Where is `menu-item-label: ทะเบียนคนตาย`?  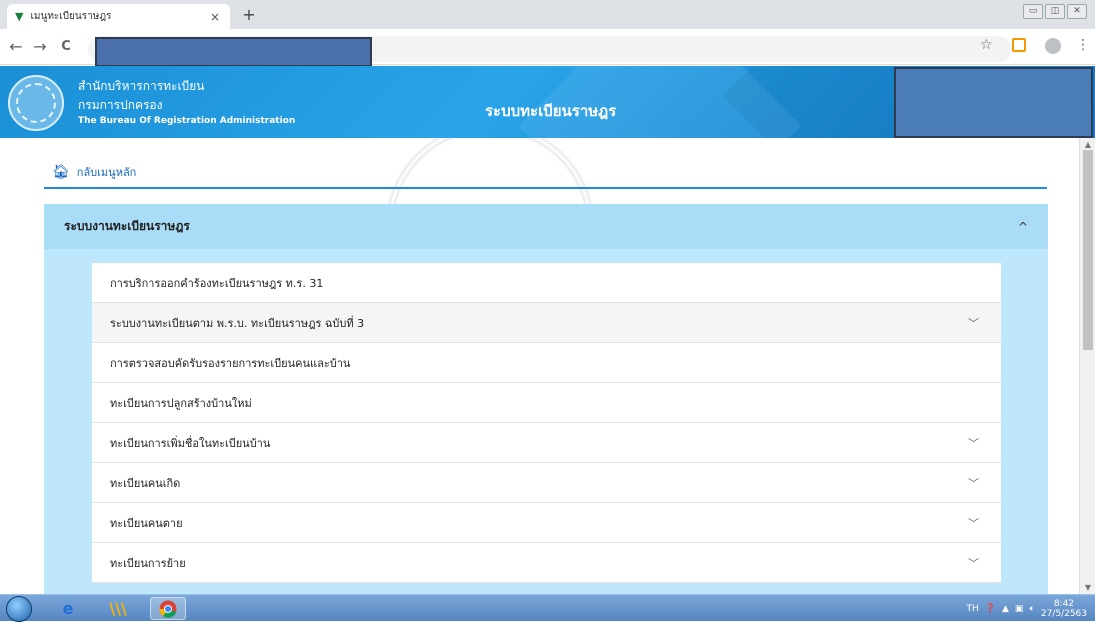 menu-item-label: ทะเบียนคนตาย is located at coordinates (146, 523).